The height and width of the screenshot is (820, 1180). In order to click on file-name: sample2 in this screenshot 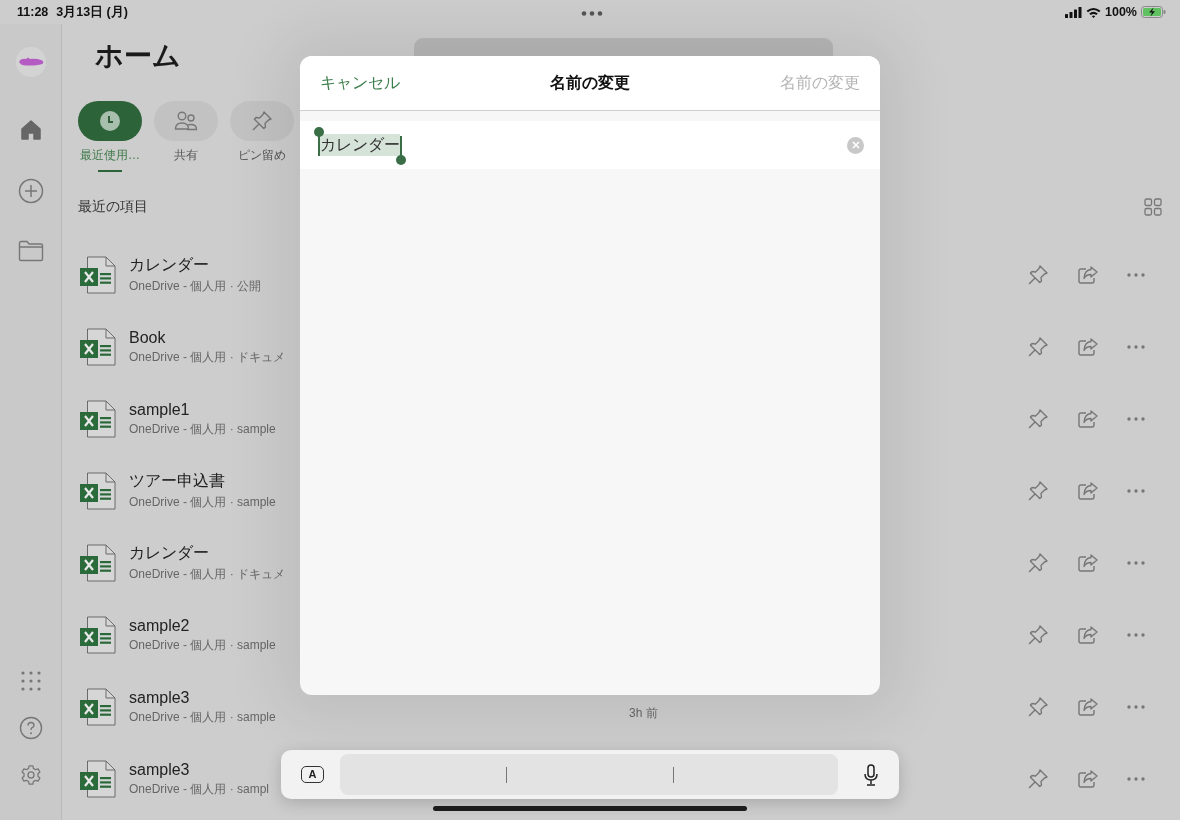, I will do `click(159, 625)`.